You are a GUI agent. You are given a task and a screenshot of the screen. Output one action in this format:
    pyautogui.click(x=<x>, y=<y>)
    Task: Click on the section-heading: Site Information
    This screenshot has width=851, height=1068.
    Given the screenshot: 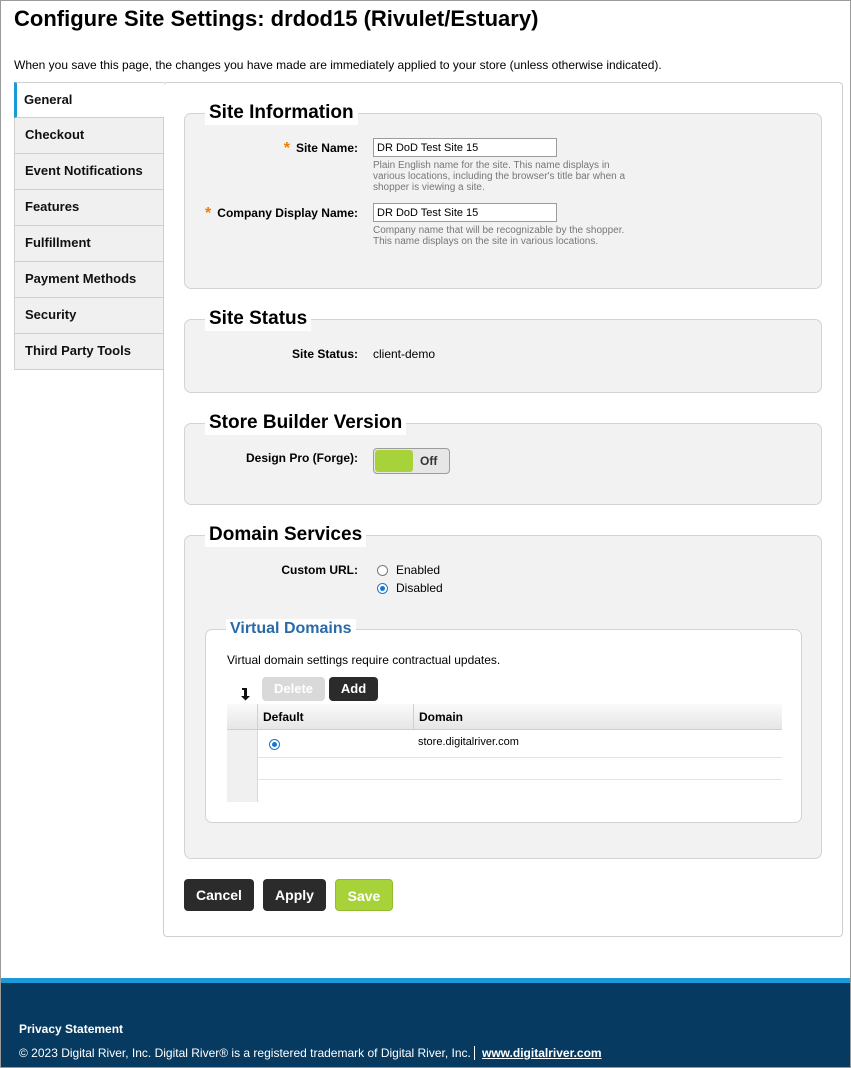 What is the action you would take?
    pyautogui.click(x=281, y=113)
    